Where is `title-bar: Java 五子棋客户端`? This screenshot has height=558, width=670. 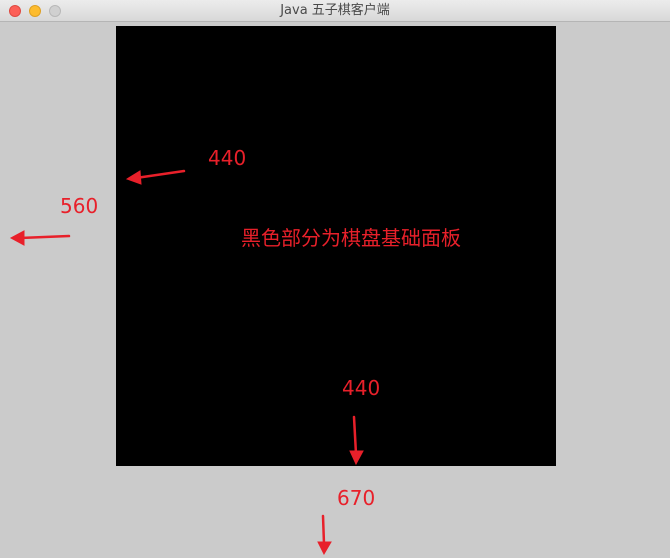 title-bar: Java 五子棋客户端 is located at coordinates (335, 11).